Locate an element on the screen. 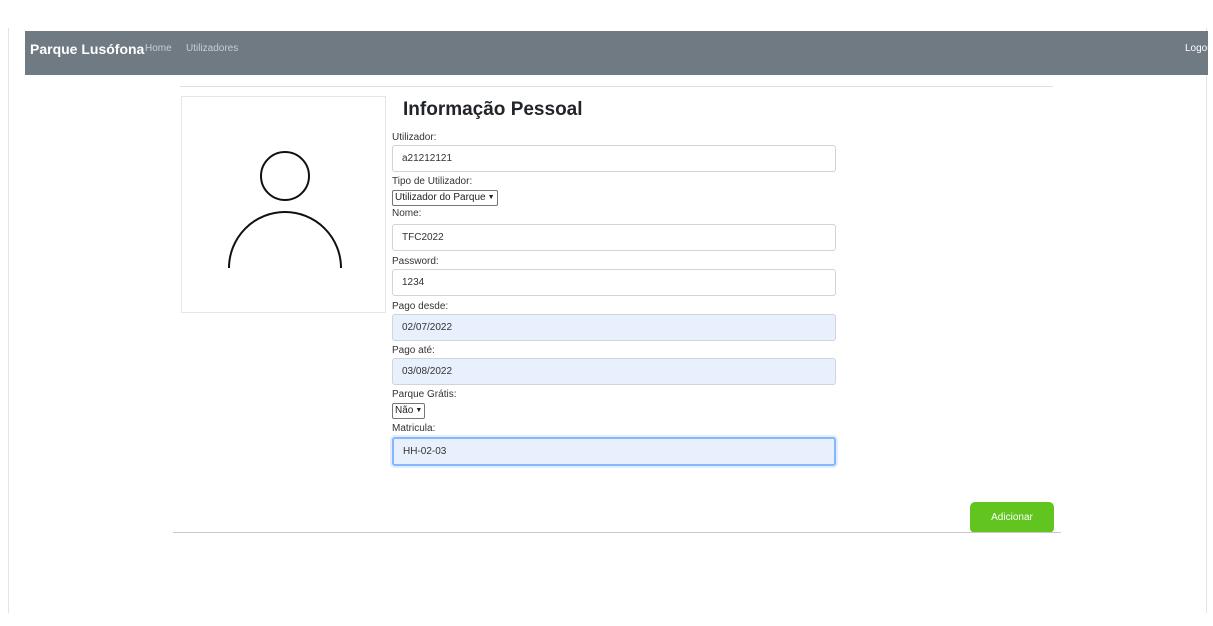 Image resolution: width=1213 pixels, height=626 pixels. pago-ate-label: Pago até: is located at coordinates (413, 350).